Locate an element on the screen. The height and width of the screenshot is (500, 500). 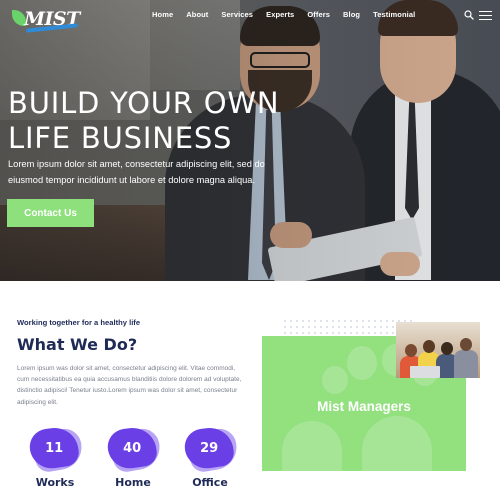
nav-offers: Offers is located at coordinates (318, 14).